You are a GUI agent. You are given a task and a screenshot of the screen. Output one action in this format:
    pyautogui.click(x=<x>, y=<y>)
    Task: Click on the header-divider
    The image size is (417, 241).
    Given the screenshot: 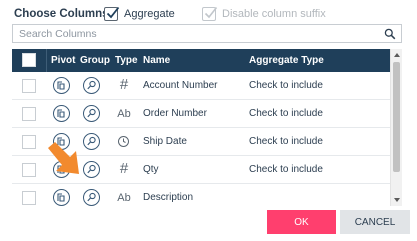 What is the action you would take?
    pyautogui.click(x=46, y=60)
    